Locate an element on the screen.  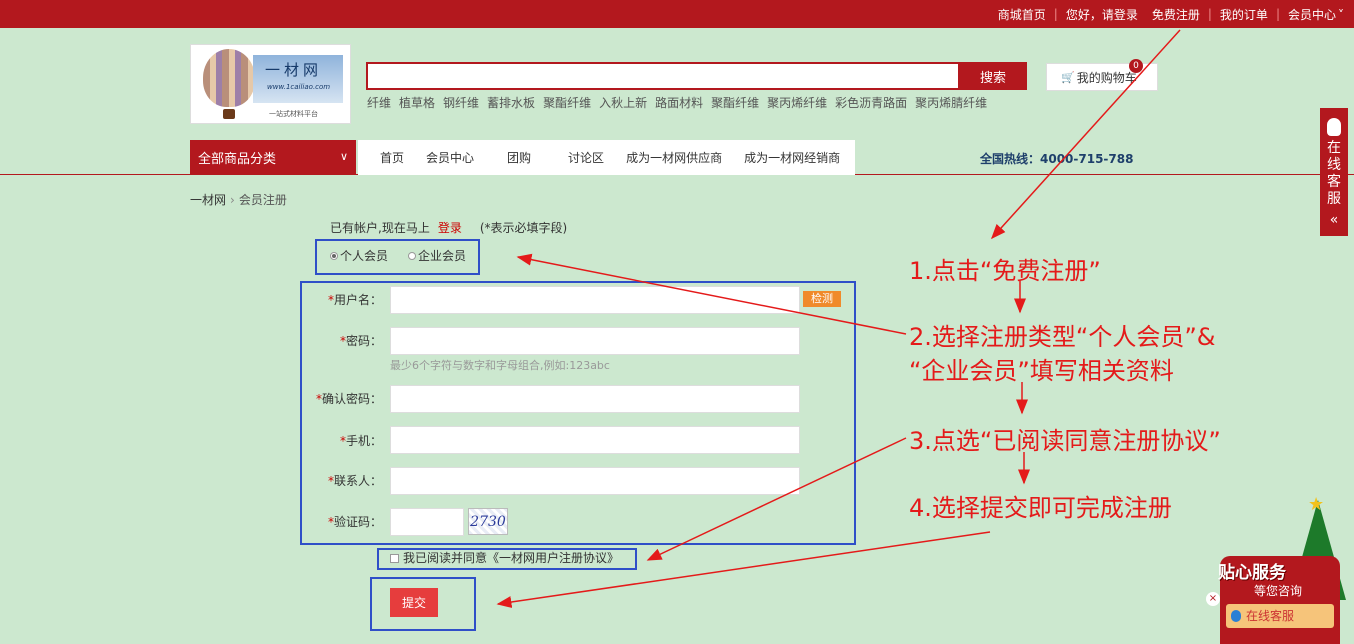
check-username-button: 检测 is located at coordinates (822, 299).